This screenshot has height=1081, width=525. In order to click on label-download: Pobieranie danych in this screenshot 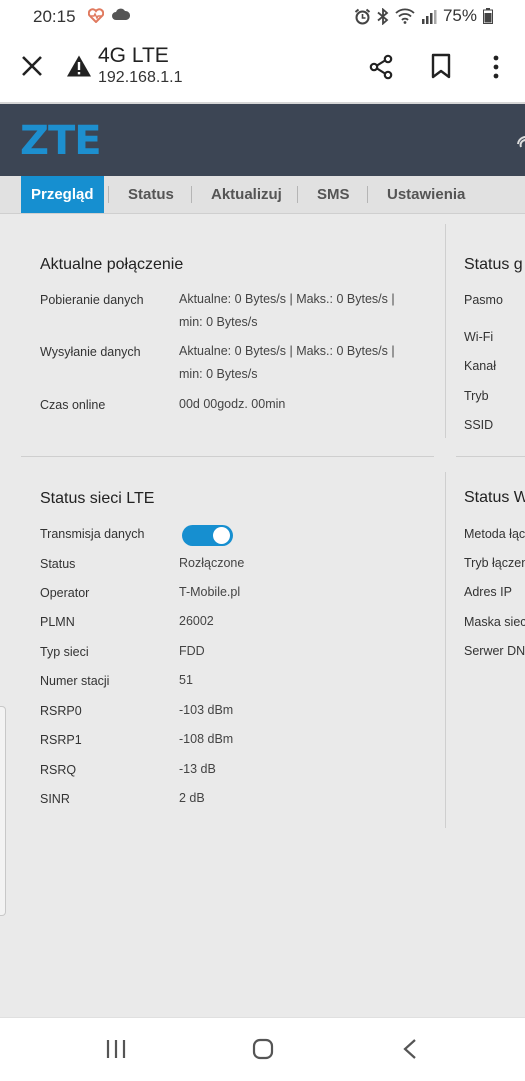, I will do `click(92, 300)`.